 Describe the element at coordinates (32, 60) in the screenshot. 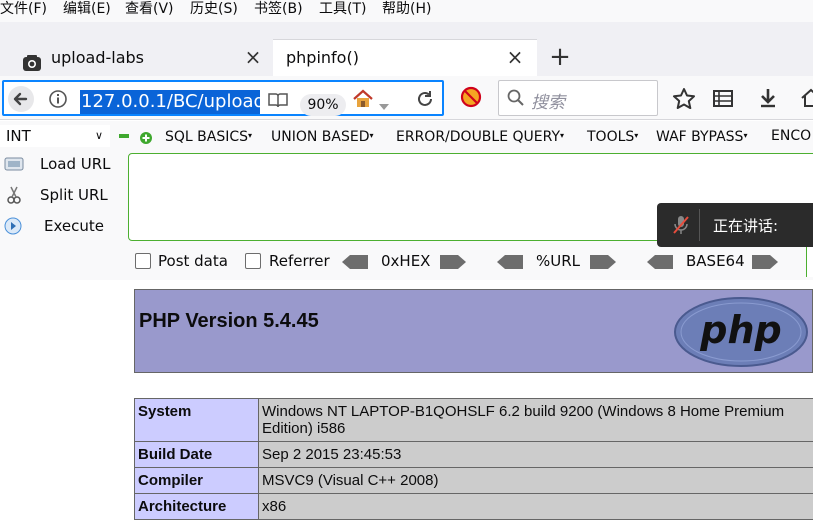

I see `tab-favicon-icon` at that location.